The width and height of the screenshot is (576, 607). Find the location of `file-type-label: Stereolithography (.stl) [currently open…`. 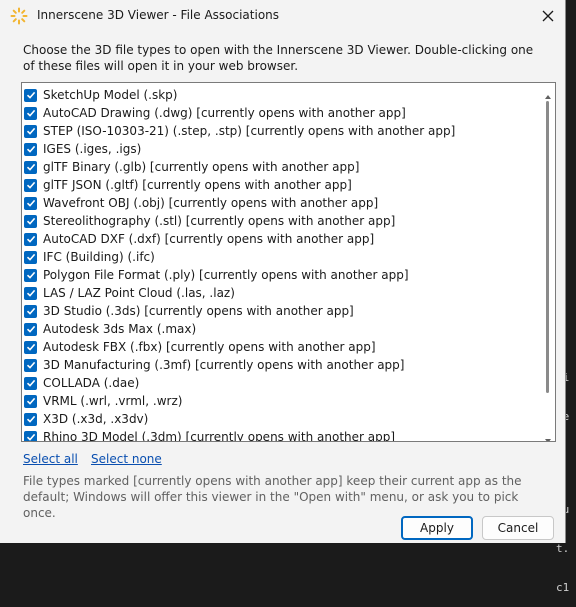

file-type-label: Stereolithography (.stl) [currently open… is located at coordinates (219, 221).